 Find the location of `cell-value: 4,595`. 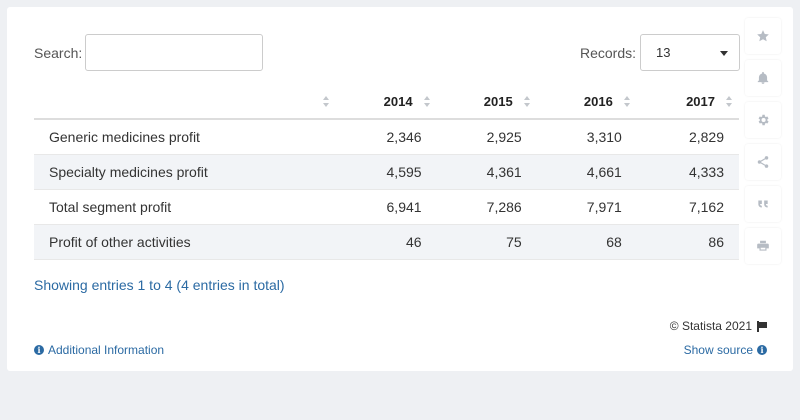

cell-value: 4,595 is located at coordinates (386, 172).